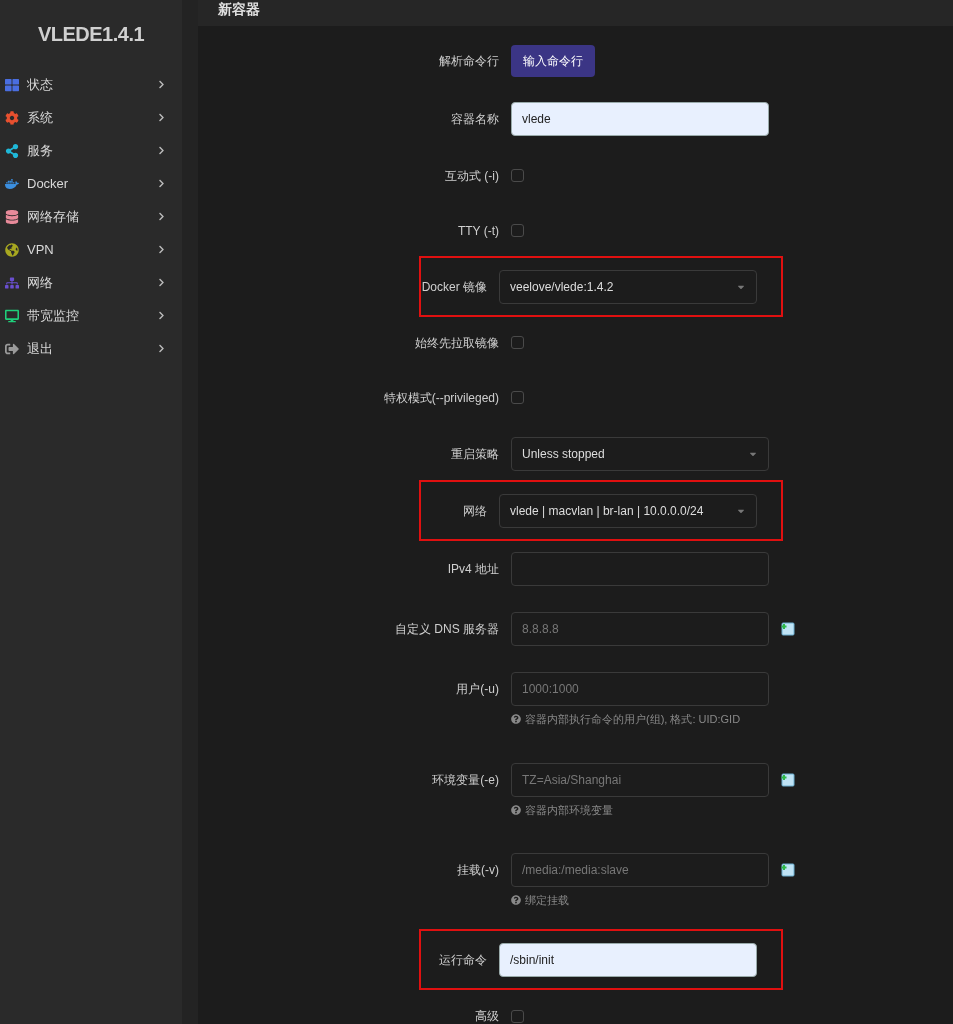  I want to click on field-label: 网络, so click(475, 511).